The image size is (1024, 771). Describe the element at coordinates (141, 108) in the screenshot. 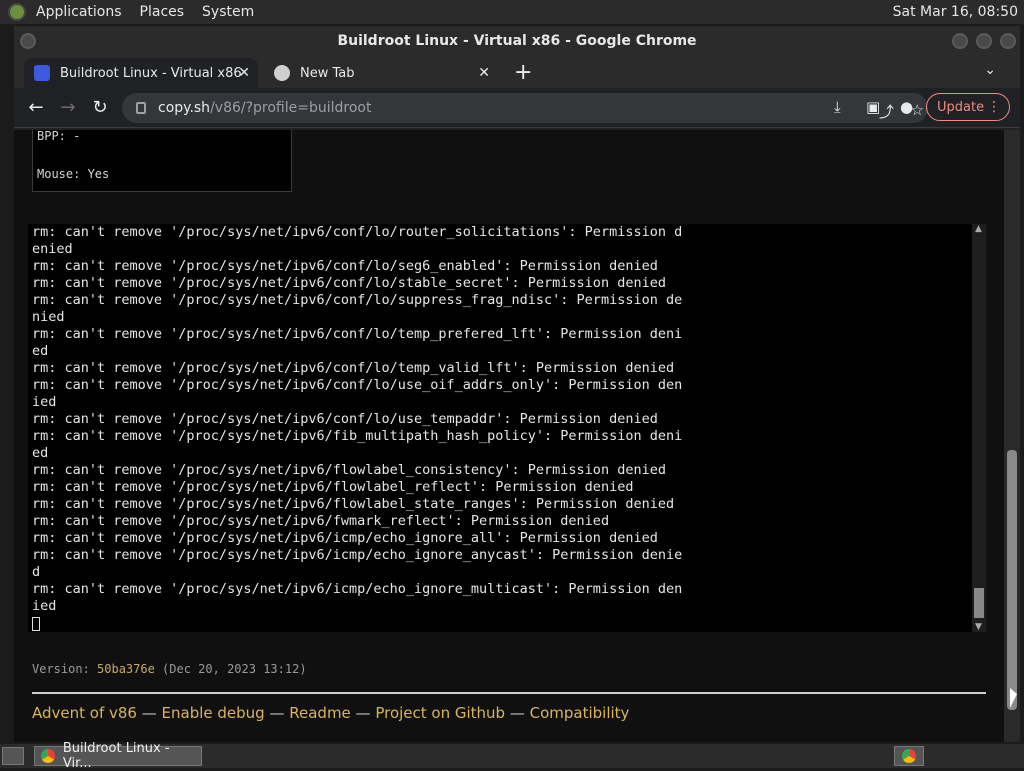

I see `lock-icon` at that location.